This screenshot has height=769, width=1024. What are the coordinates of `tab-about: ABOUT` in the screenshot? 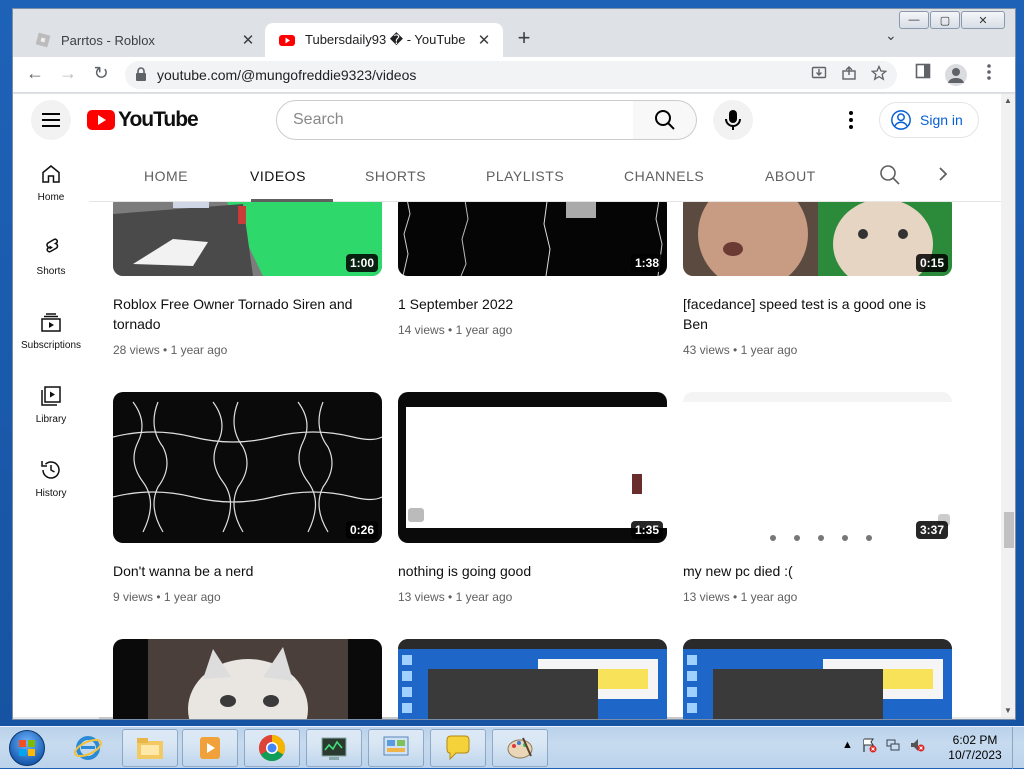 It's located at (790, 176).